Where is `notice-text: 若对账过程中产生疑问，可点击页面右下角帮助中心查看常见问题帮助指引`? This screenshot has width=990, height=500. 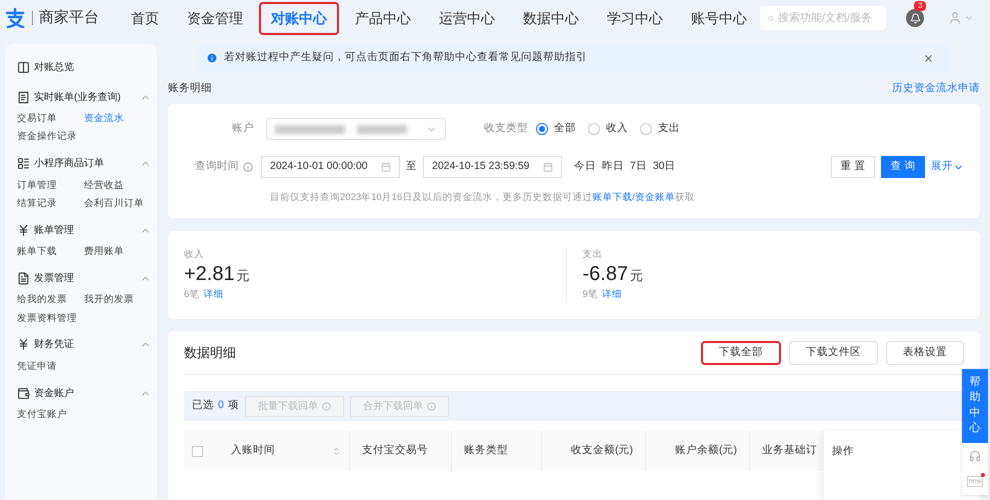 notice-text: 若对账过程中产生疑问，可点击页面右下角帮助中心查看常见问题帮助指引 is located at coordinates (405, 58).